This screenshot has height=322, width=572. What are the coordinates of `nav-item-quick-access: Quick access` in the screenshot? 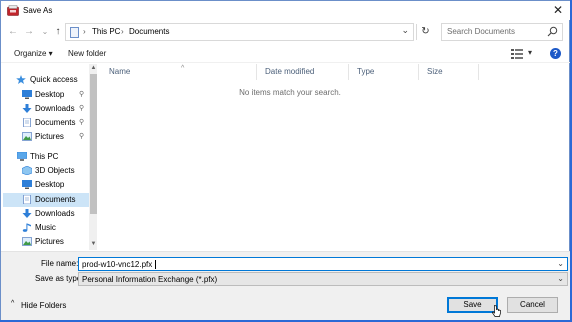 It's located at (46, 80).